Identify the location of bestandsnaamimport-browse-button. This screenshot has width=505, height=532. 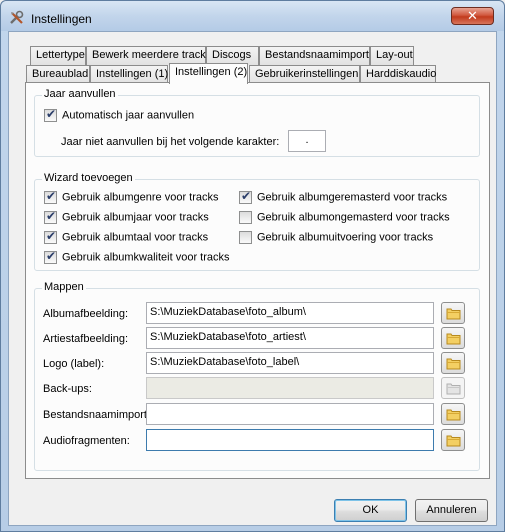
(453, 414).